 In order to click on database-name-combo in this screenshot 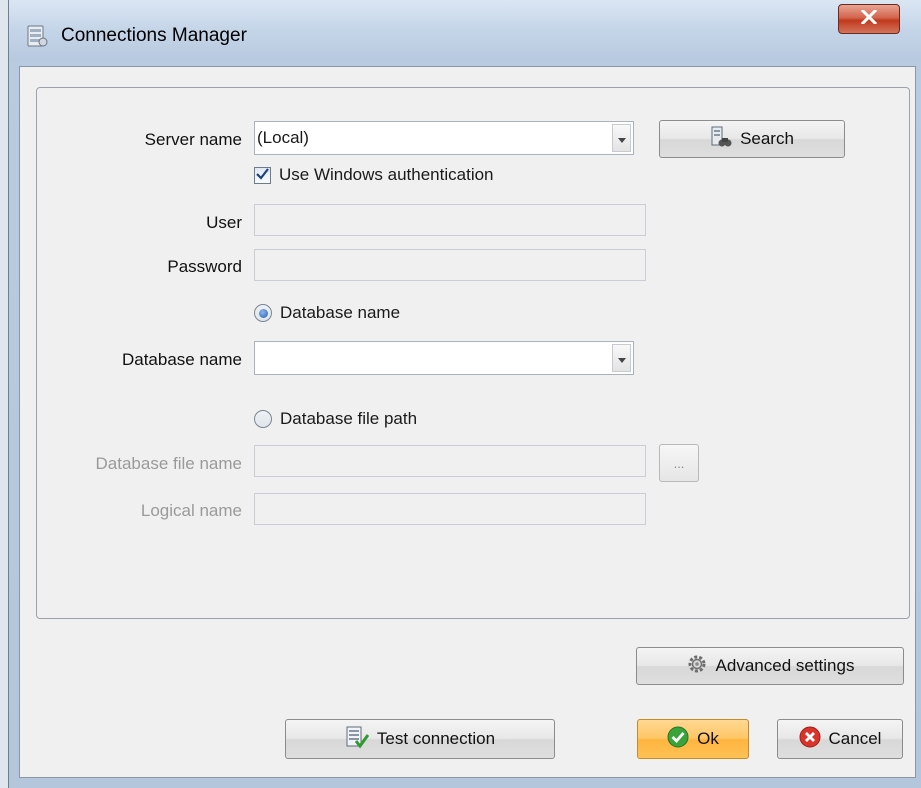, I will do `click(444, 358)`.